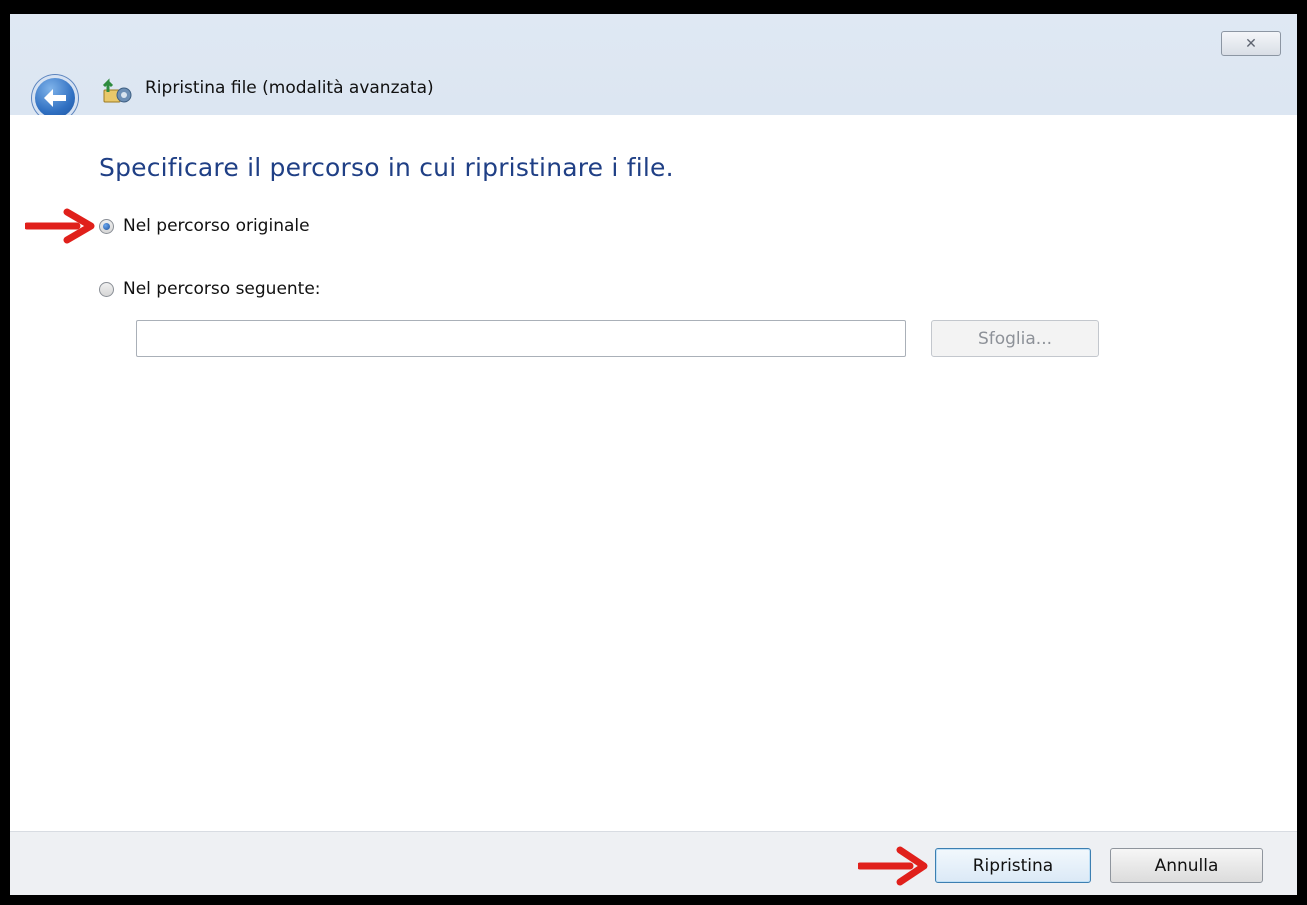 The width and height of the screenshot is (1307, 905). I want to click on restore-files-icon, so click(117, 90).